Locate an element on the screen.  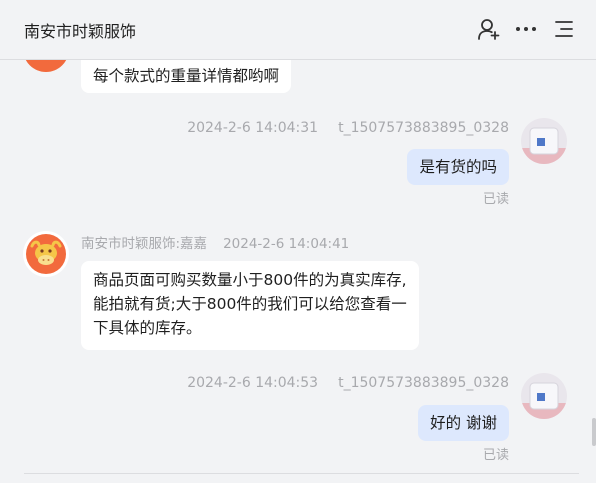
message-time: 2024-2-6 14:04:31 is located at coordinates (253, 128).